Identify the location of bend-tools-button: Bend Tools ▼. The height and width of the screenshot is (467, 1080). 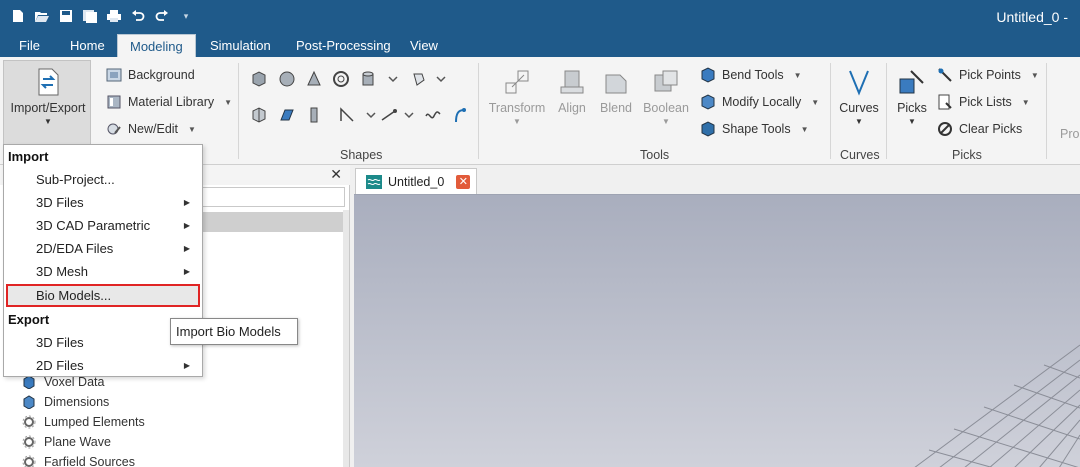
(751, 75).